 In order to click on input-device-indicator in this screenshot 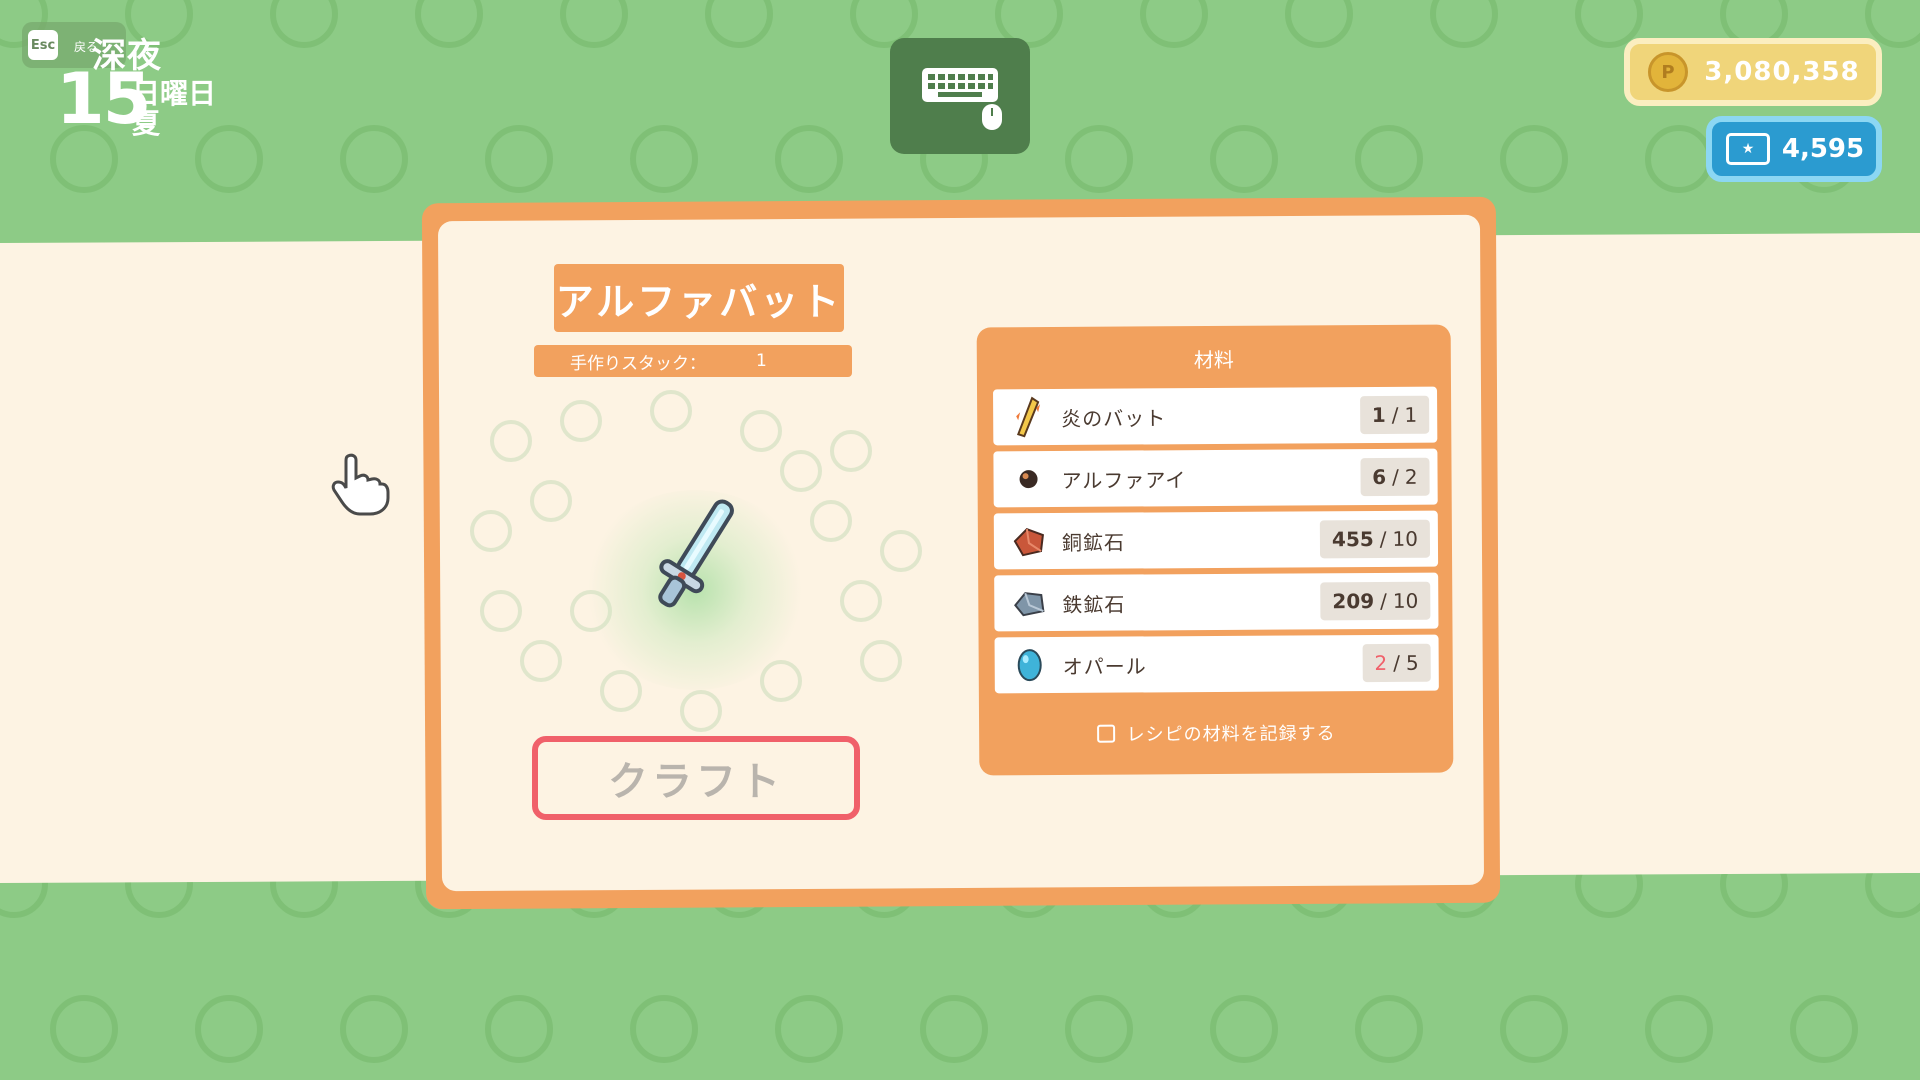, I will do `click(960, 96)`.